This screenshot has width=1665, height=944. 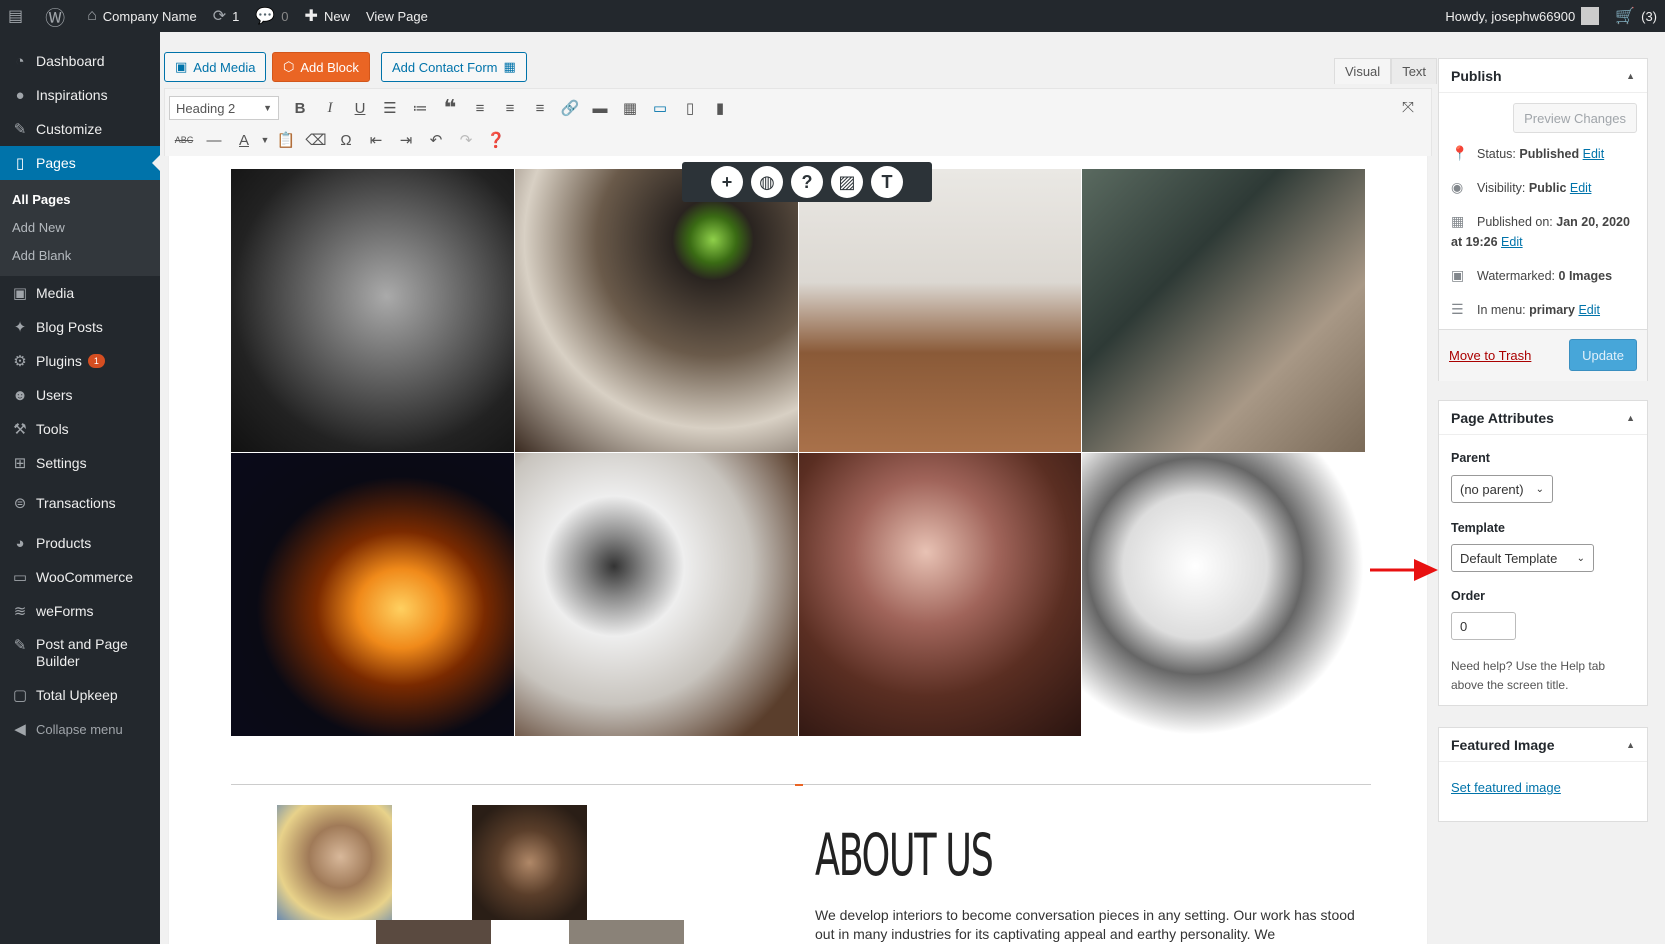 I want to click on bold-icon: B, so click(x=300, y=108).